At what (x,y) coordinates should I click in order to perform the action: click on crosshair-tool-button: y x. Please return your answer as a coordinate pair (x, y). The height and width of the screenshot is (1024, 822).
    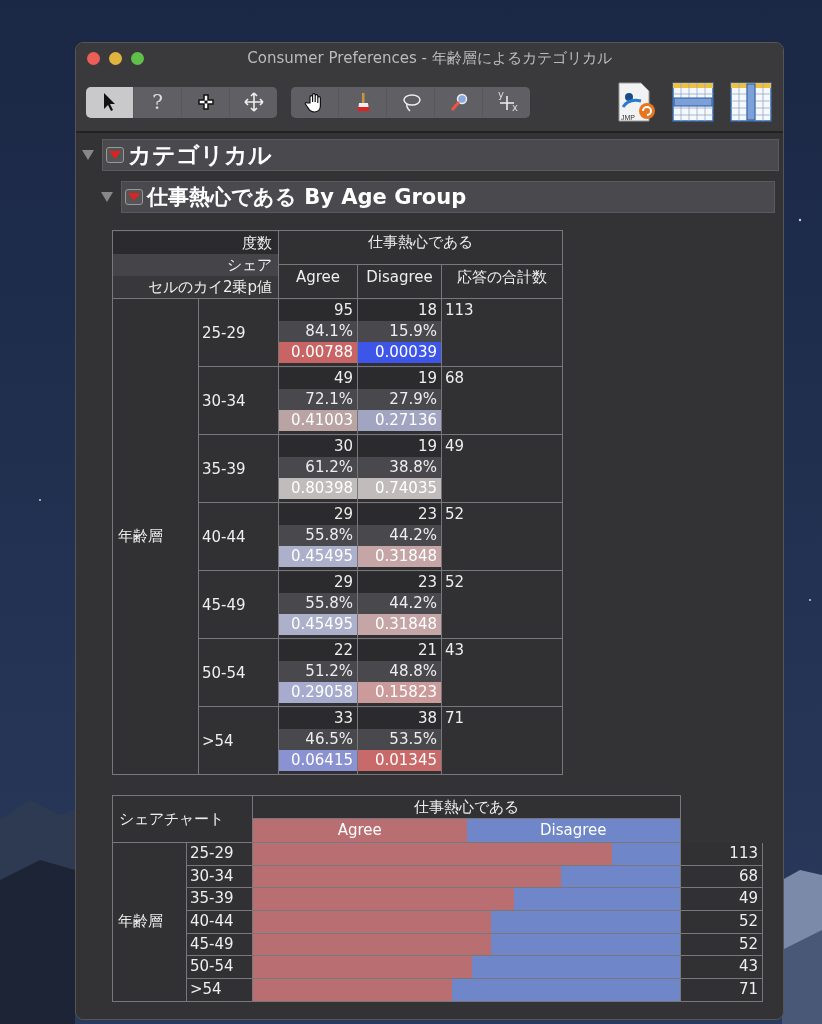
    Looking at the image, I should click on (506, 102).